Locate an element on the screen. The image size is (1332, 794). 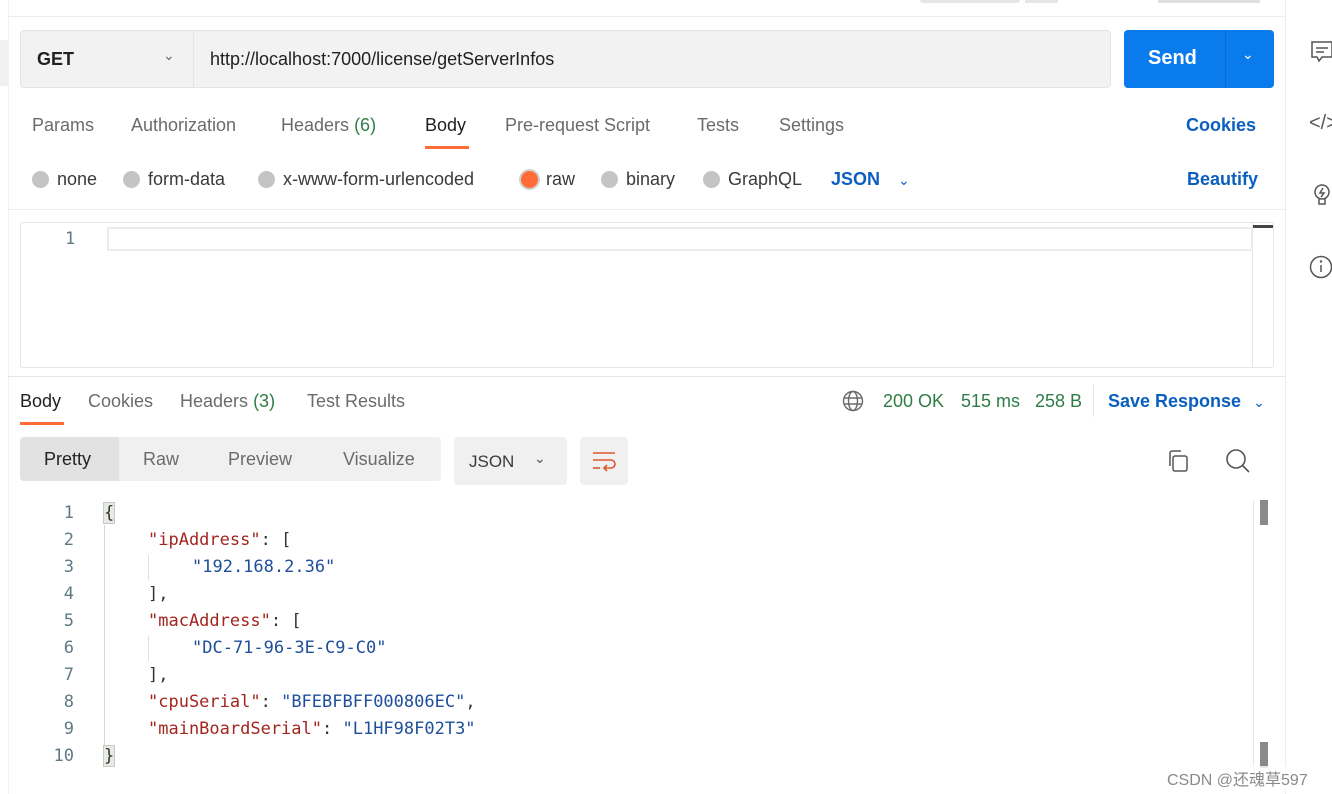
json-punct: : [ is located at coordinates (286, 621).